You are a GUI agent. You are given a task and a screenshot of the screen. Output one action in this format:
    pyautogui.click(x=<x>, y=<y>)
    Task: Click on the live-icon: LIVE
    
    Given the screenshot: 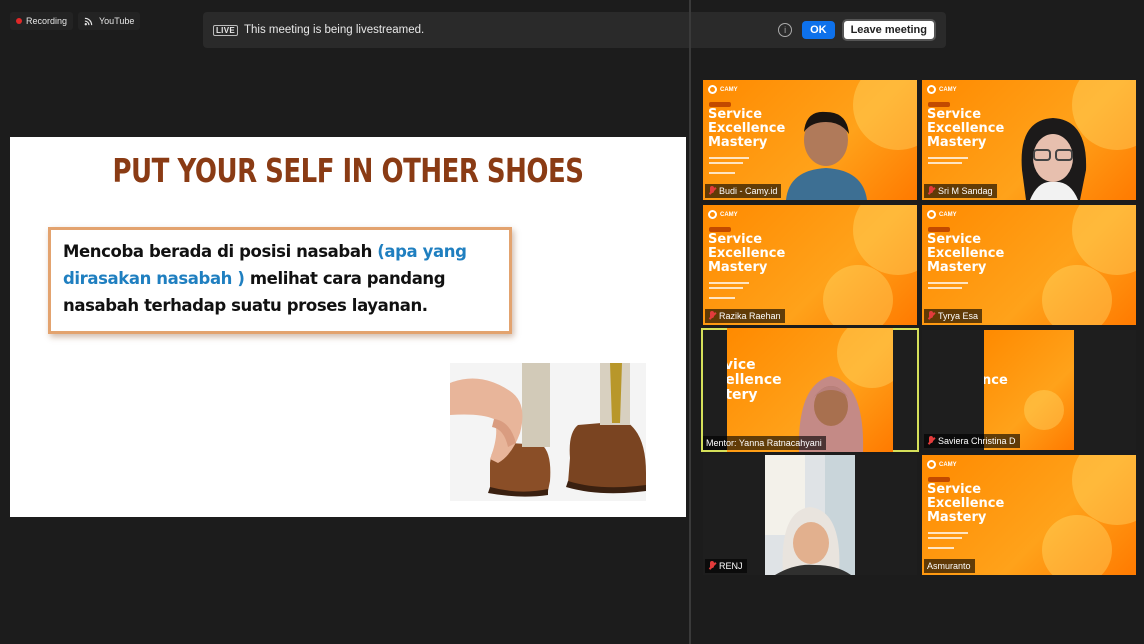 What is the action you would take?
    pyautogui.click(x=225, y=30)
    